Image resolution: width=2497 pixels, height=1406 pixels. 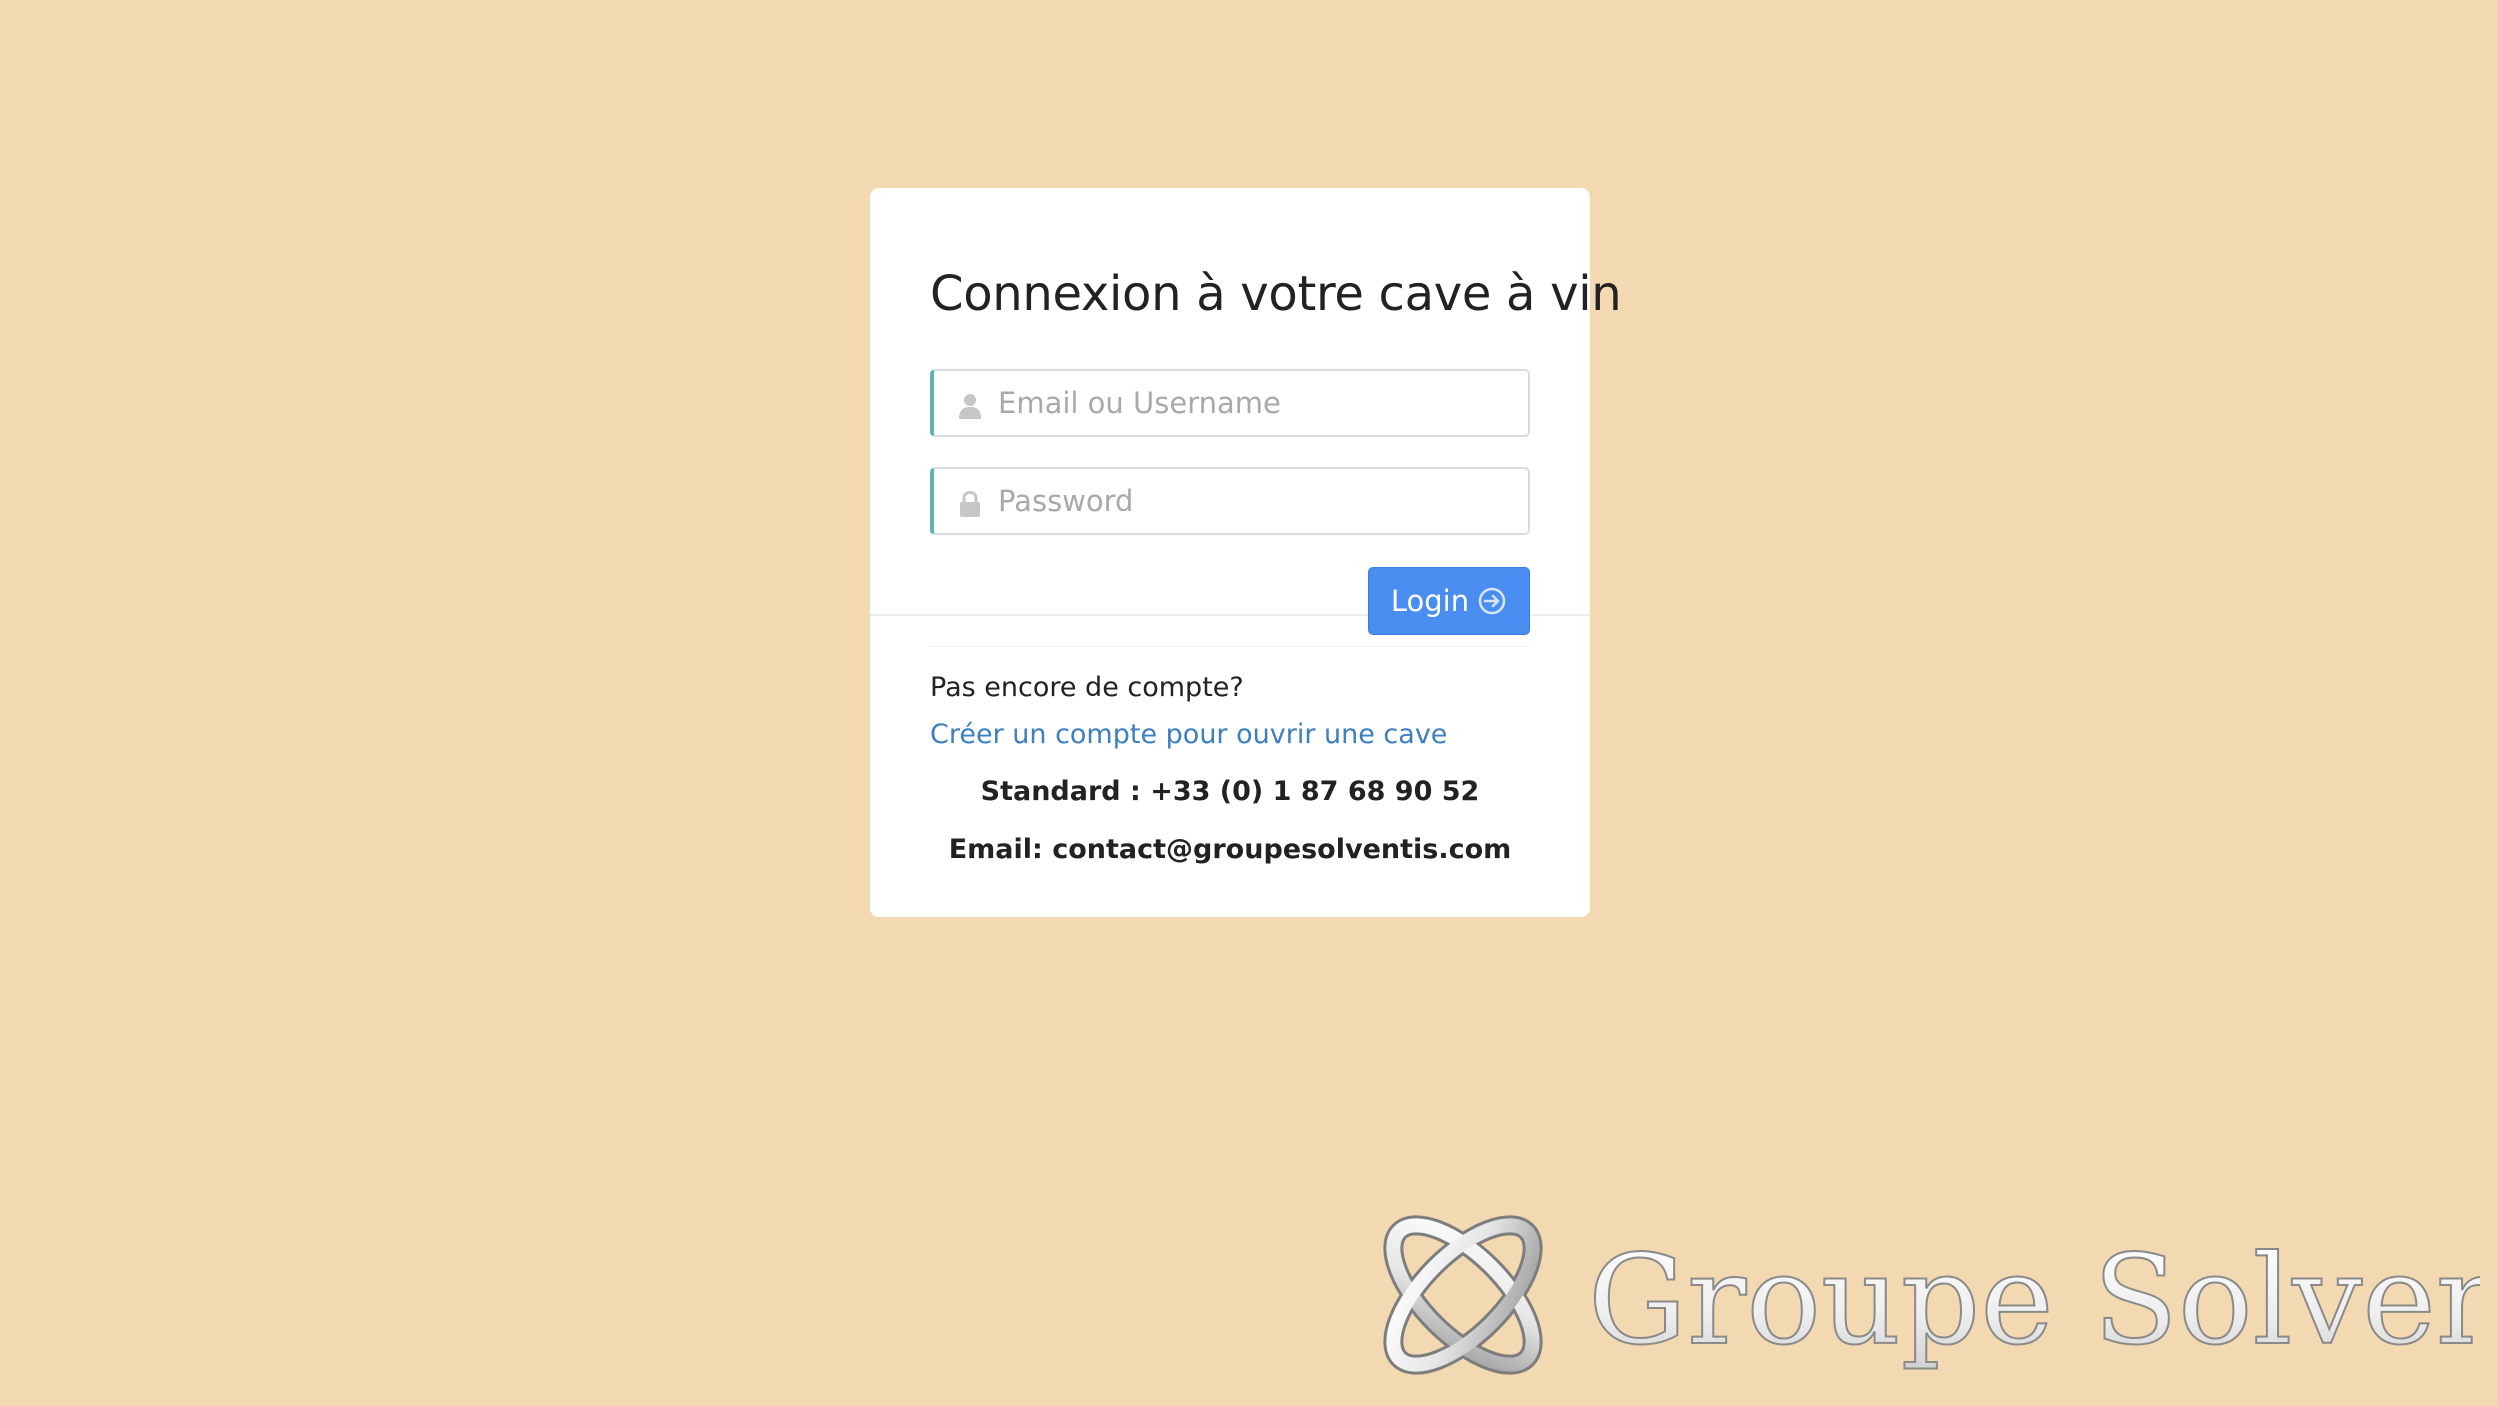 What do you see at coordinates (1188, 734) in the screenshot?
I see `create-account-link: Créer un compte pour ouvrir une cave` at bounding box center [1188, 734].